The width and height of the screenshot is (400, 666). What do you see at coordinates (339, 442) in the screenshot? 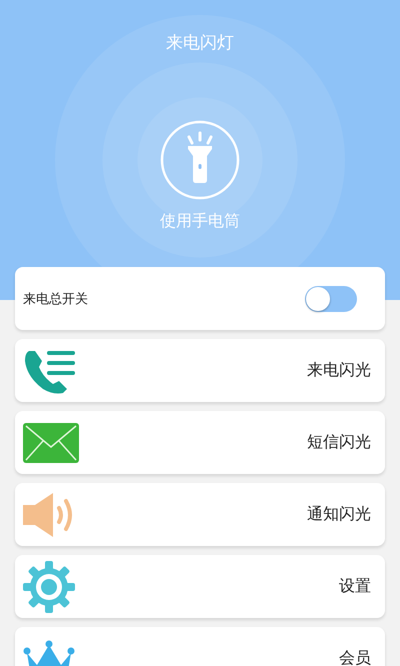
I see `menu-label: 短信闪光` at bounding box center [339, 442].